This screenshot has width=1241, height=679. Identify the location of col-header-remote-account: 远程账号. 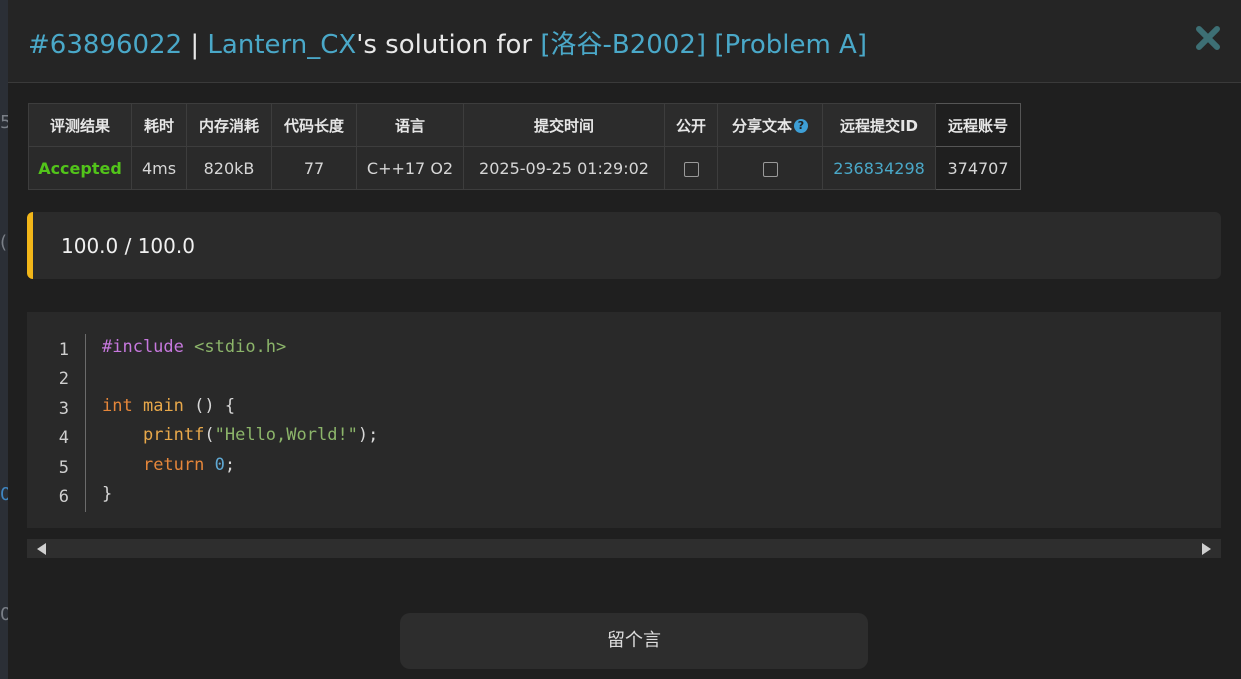
(978, 125).